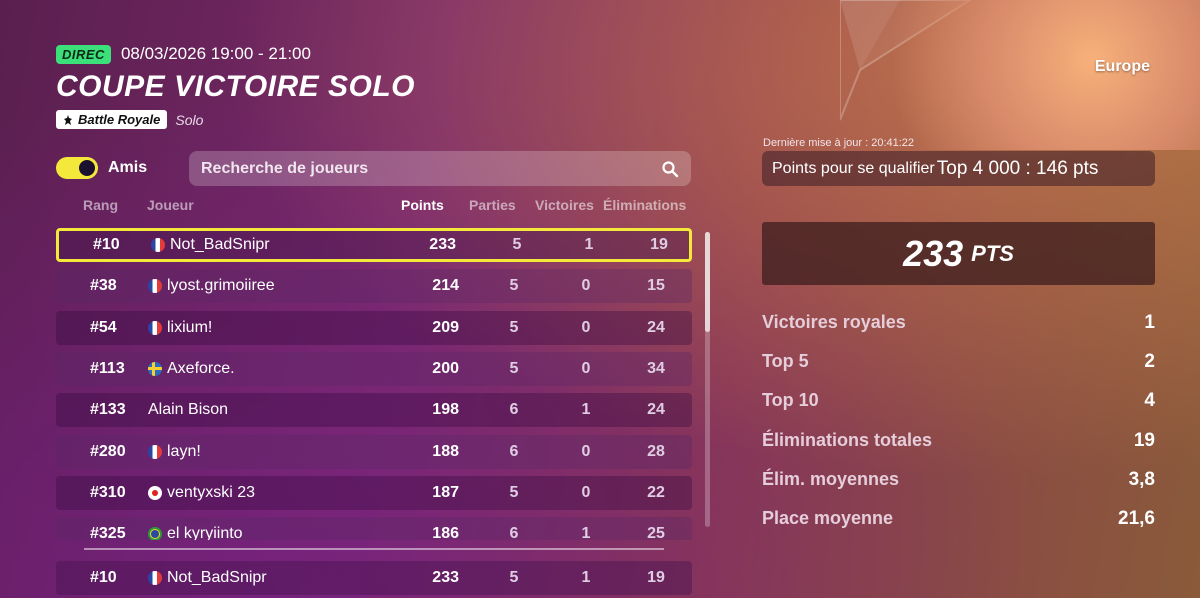 Image resolution: width=1200 pixels, height=598 pixels. What do you see at coordinates (374, 286) in the screenshot?
I see `table-row: #38 lyost.grimoiiree 214 5 0 15` at bounding box center [374, 286].